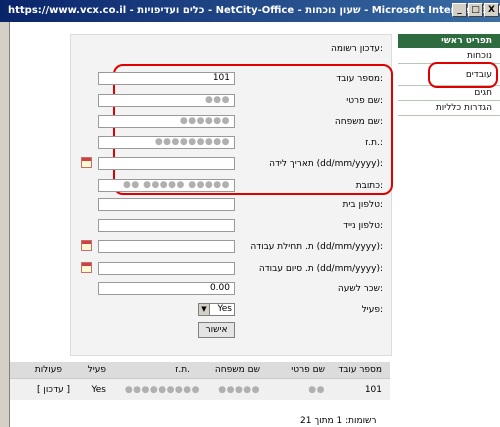 The image size is (500, 427). I want to click on id-number-label: ת.ז.:, so click(374, 143).